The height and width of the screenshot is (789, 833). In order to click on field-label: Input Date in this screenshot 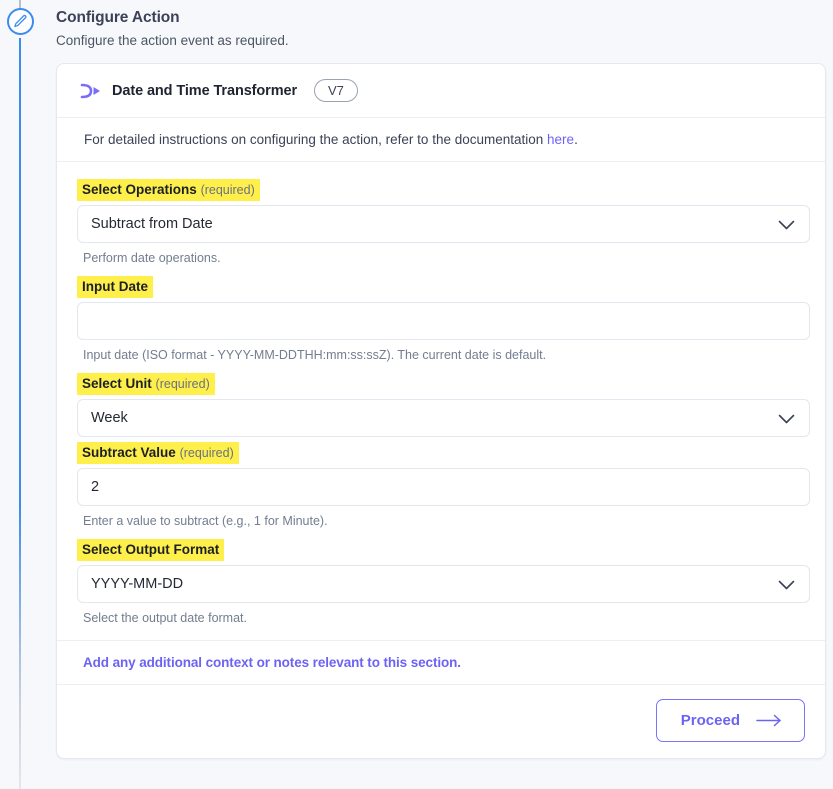, I will do `click(115, 287)`.